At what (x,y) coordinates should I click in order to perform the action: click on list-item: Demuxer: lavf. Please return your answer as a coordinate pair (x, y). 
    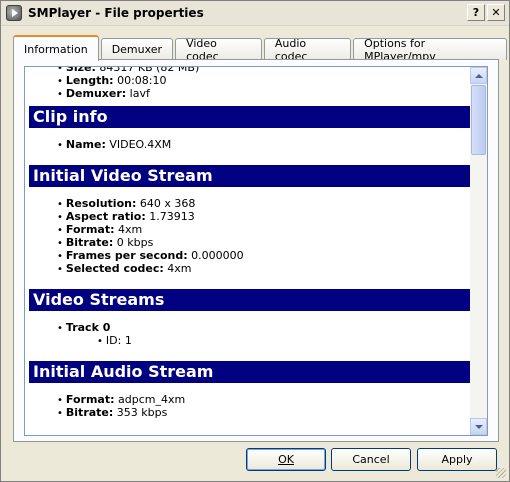
    Looking at the image, I should click on (264, 93).